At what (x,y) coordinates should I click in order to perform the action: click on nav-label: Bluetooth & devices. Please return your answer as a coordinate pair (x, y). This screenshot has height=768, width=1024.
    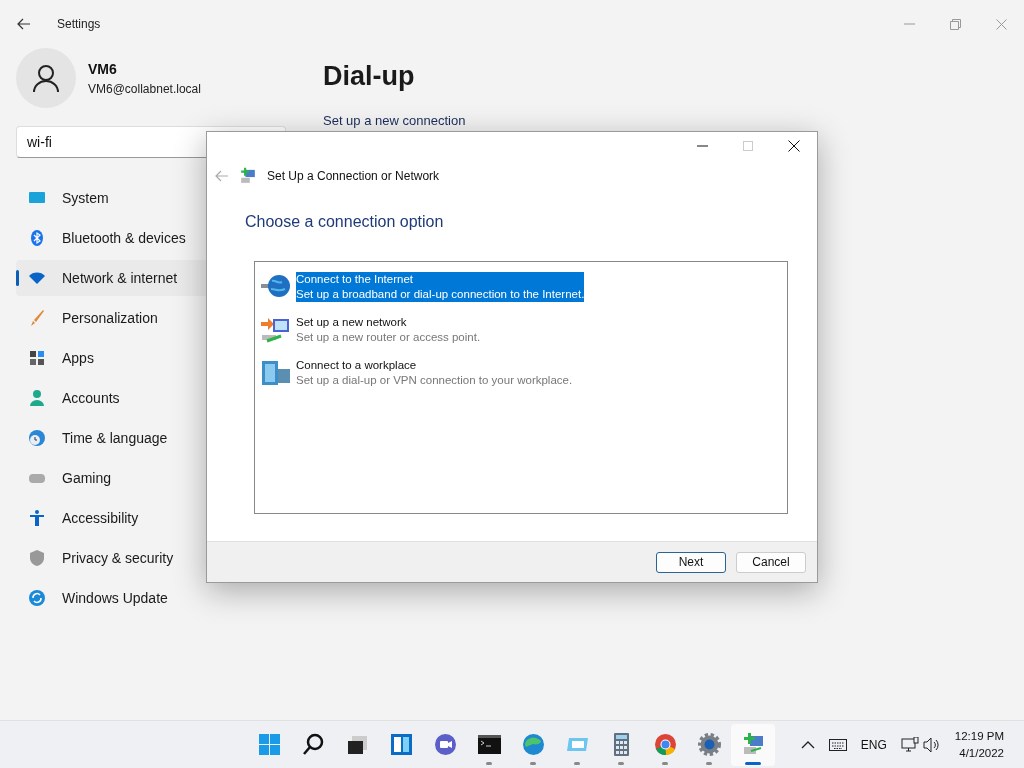
    Looking at the image, I should click on (124, 238).